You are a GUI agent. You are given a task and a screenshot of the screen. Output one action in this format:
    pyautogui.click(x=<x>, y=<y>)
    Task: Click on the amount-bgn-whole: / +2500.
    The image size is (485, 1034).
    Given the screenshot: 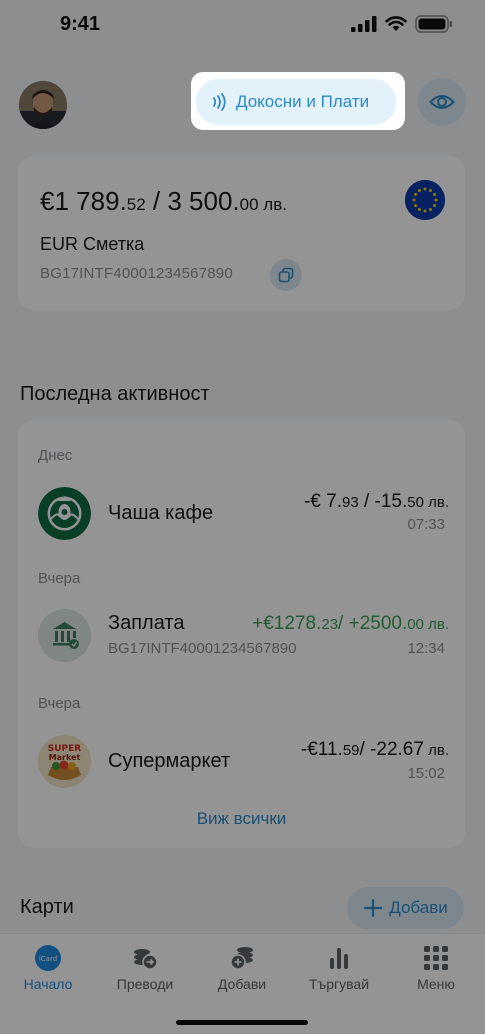 What is the action you would take?
    pyautogui.click(x=373, y=623)
    